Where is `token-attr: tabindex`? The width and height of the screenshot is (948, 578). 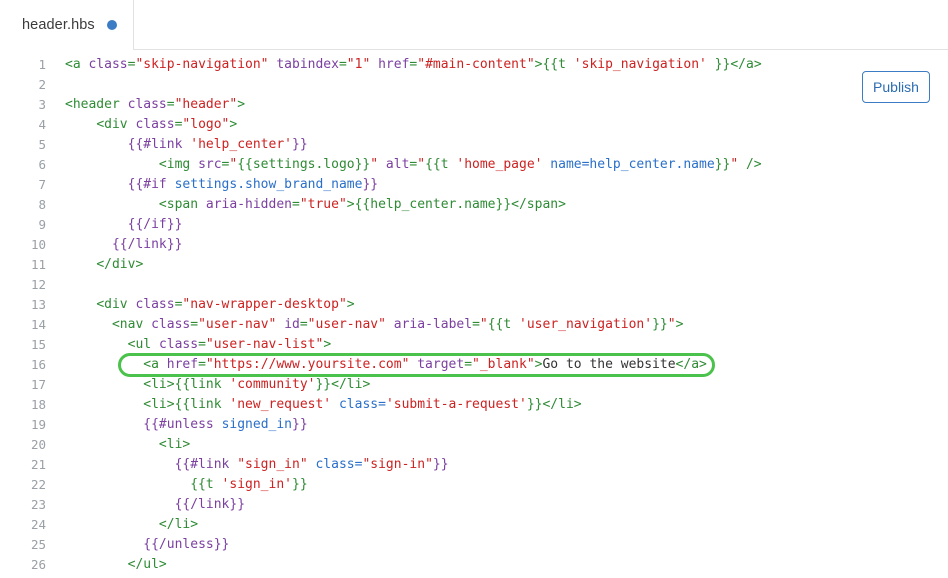 token-attr: tabindex is located at coordinates (307, 64).